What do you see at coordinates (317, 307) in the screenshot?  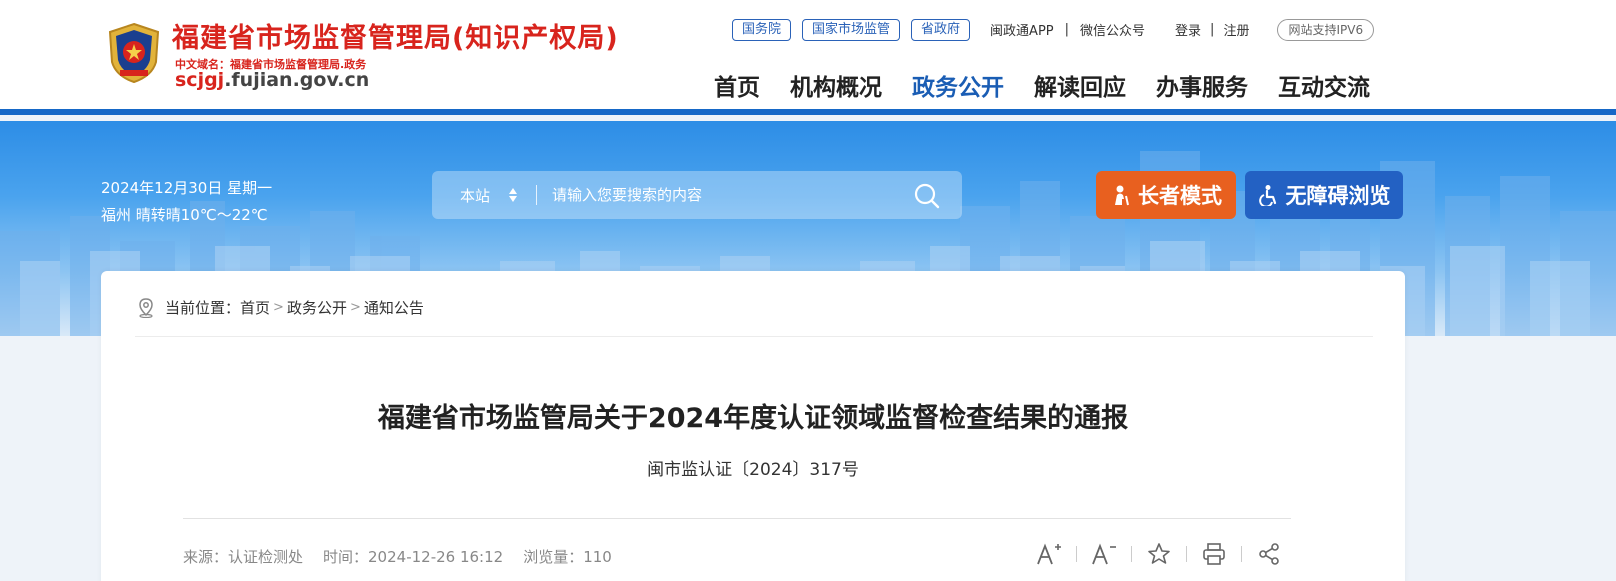 I see `breadcrumb-government-affairs: 政务公开` at bounding box center [317, 307].